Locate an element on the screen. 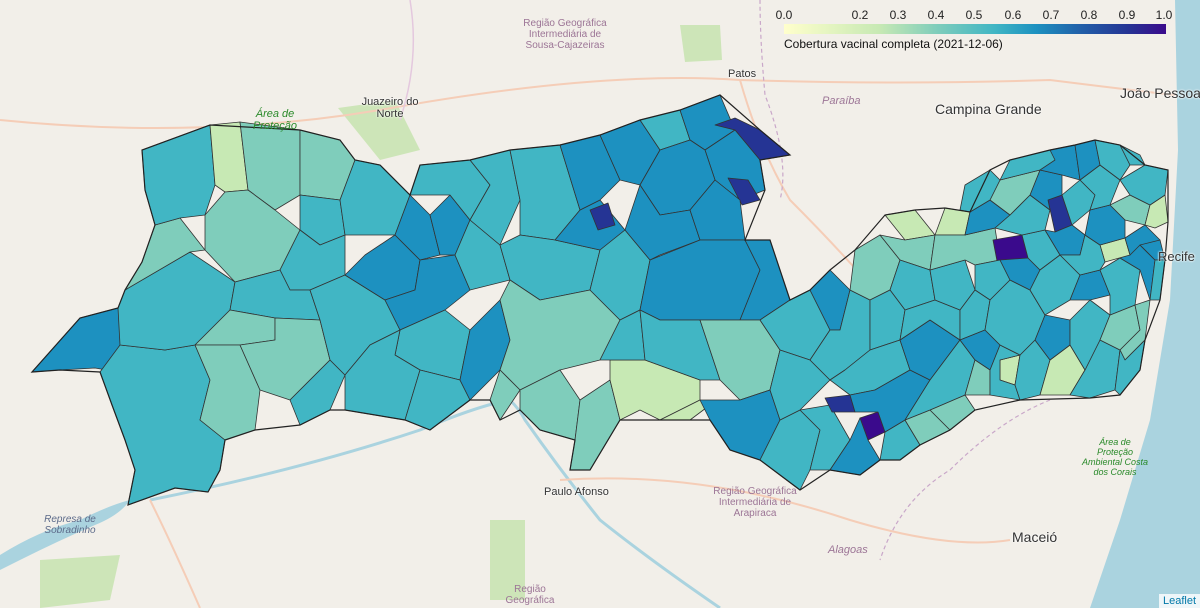 This screenshot has width=1200, height=608. road is located at coordinates (175, 553).